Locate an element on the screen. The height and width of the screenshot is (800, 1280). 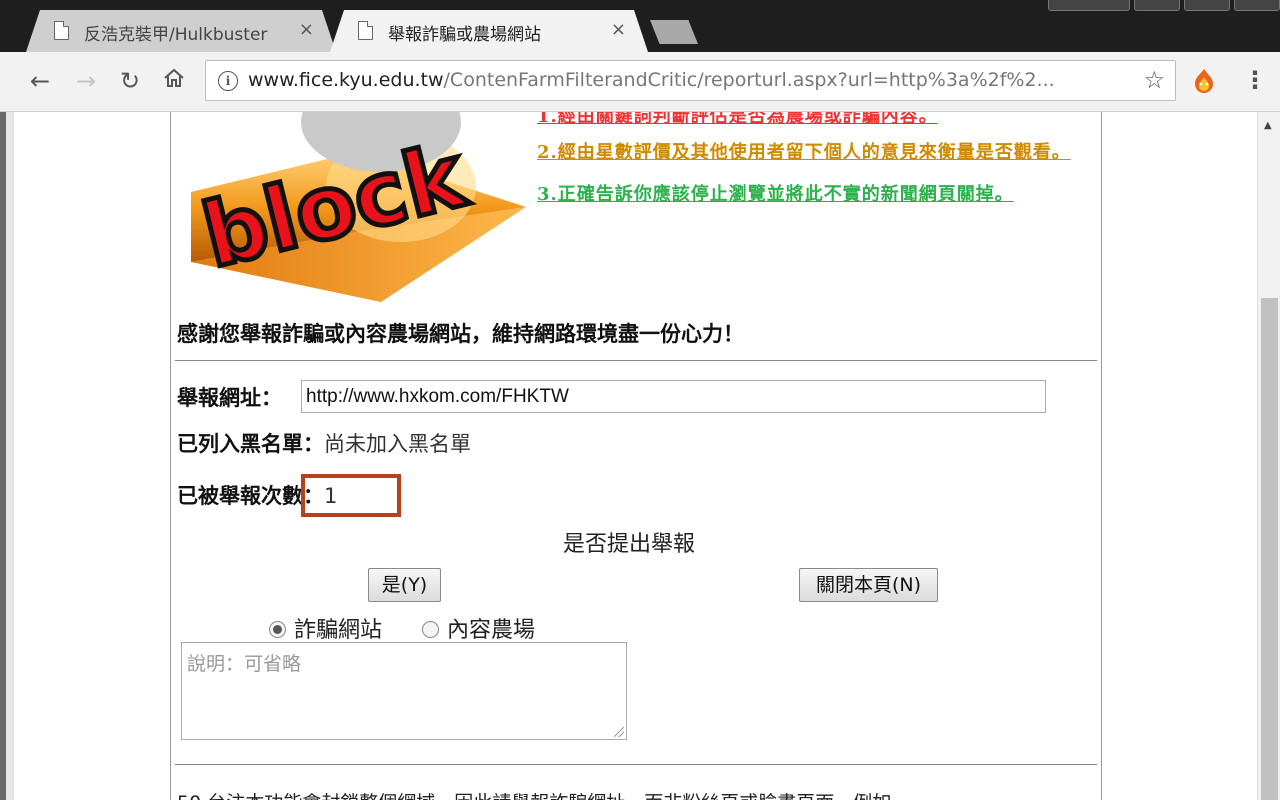
banner-note: 2.經由星數評價及其他使用者留下個人的意見來衡量是否觀看。 is located at coordinates (804, 152).